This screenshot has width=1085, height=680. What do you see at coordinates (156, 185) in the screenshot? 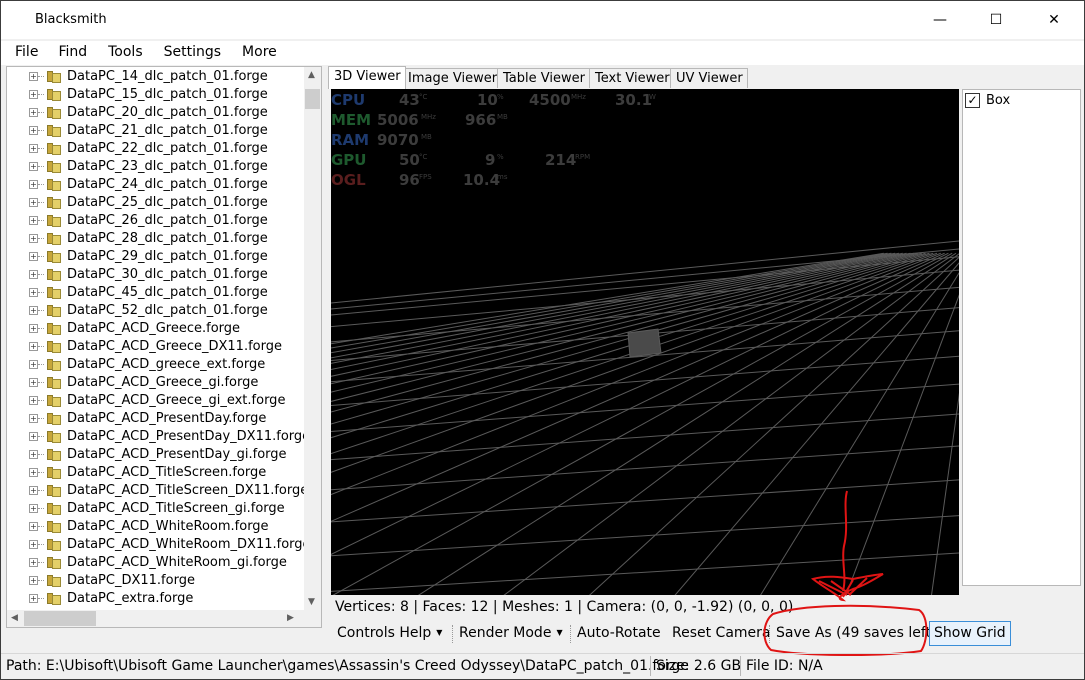
I see `tree-item: + DataPC_24_dlc_patch_01.forge` at bounding box center [156, 185].